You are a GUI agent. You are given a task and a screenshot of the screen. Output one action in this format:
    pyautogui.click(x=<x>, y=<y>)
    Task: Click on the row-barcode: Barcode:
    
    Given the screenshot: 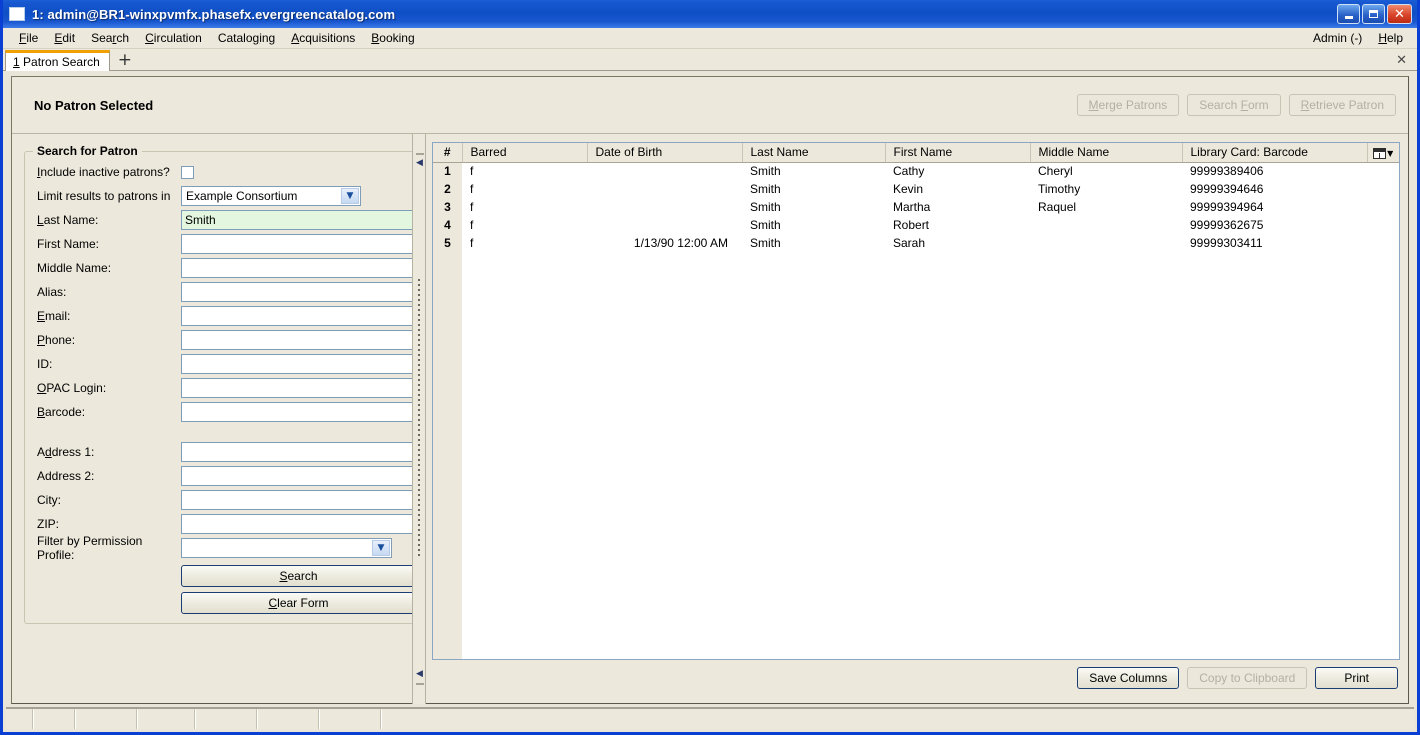 What is the action you would take?
    pyautogui.click(x=223, y=412)
    